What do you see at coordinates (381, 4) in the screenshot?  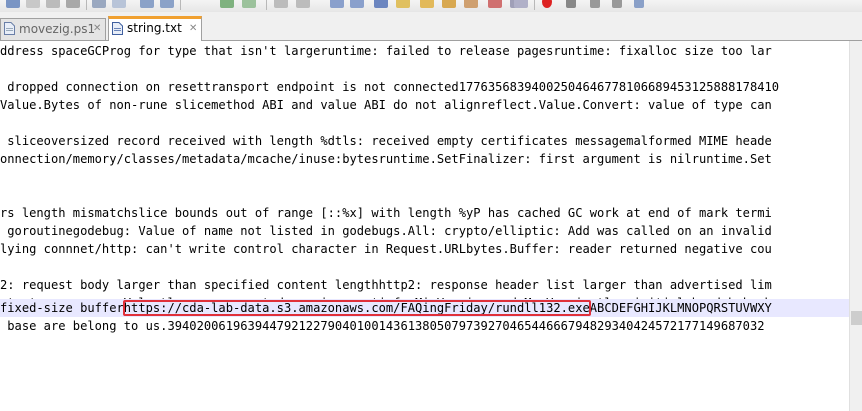 I see `word-wrap-icon` at bounding box center [381, 4].